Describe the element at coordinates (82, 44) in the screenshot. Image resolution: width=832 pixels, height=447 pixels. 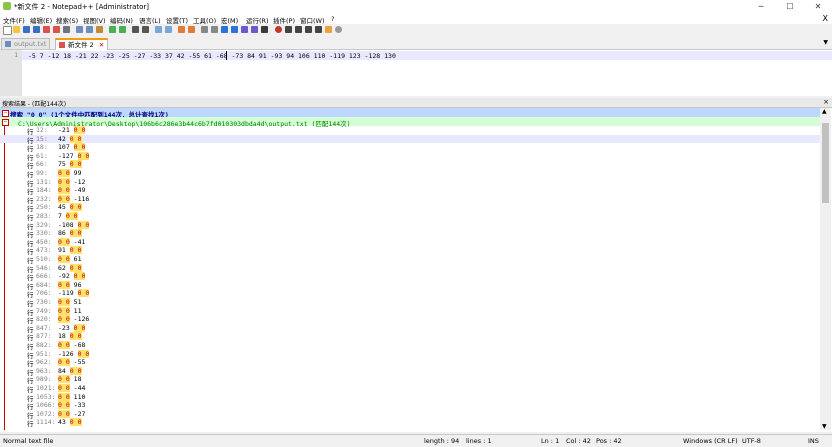
I see `tab-new-file-2: 新文件 2 ✕` at that location.